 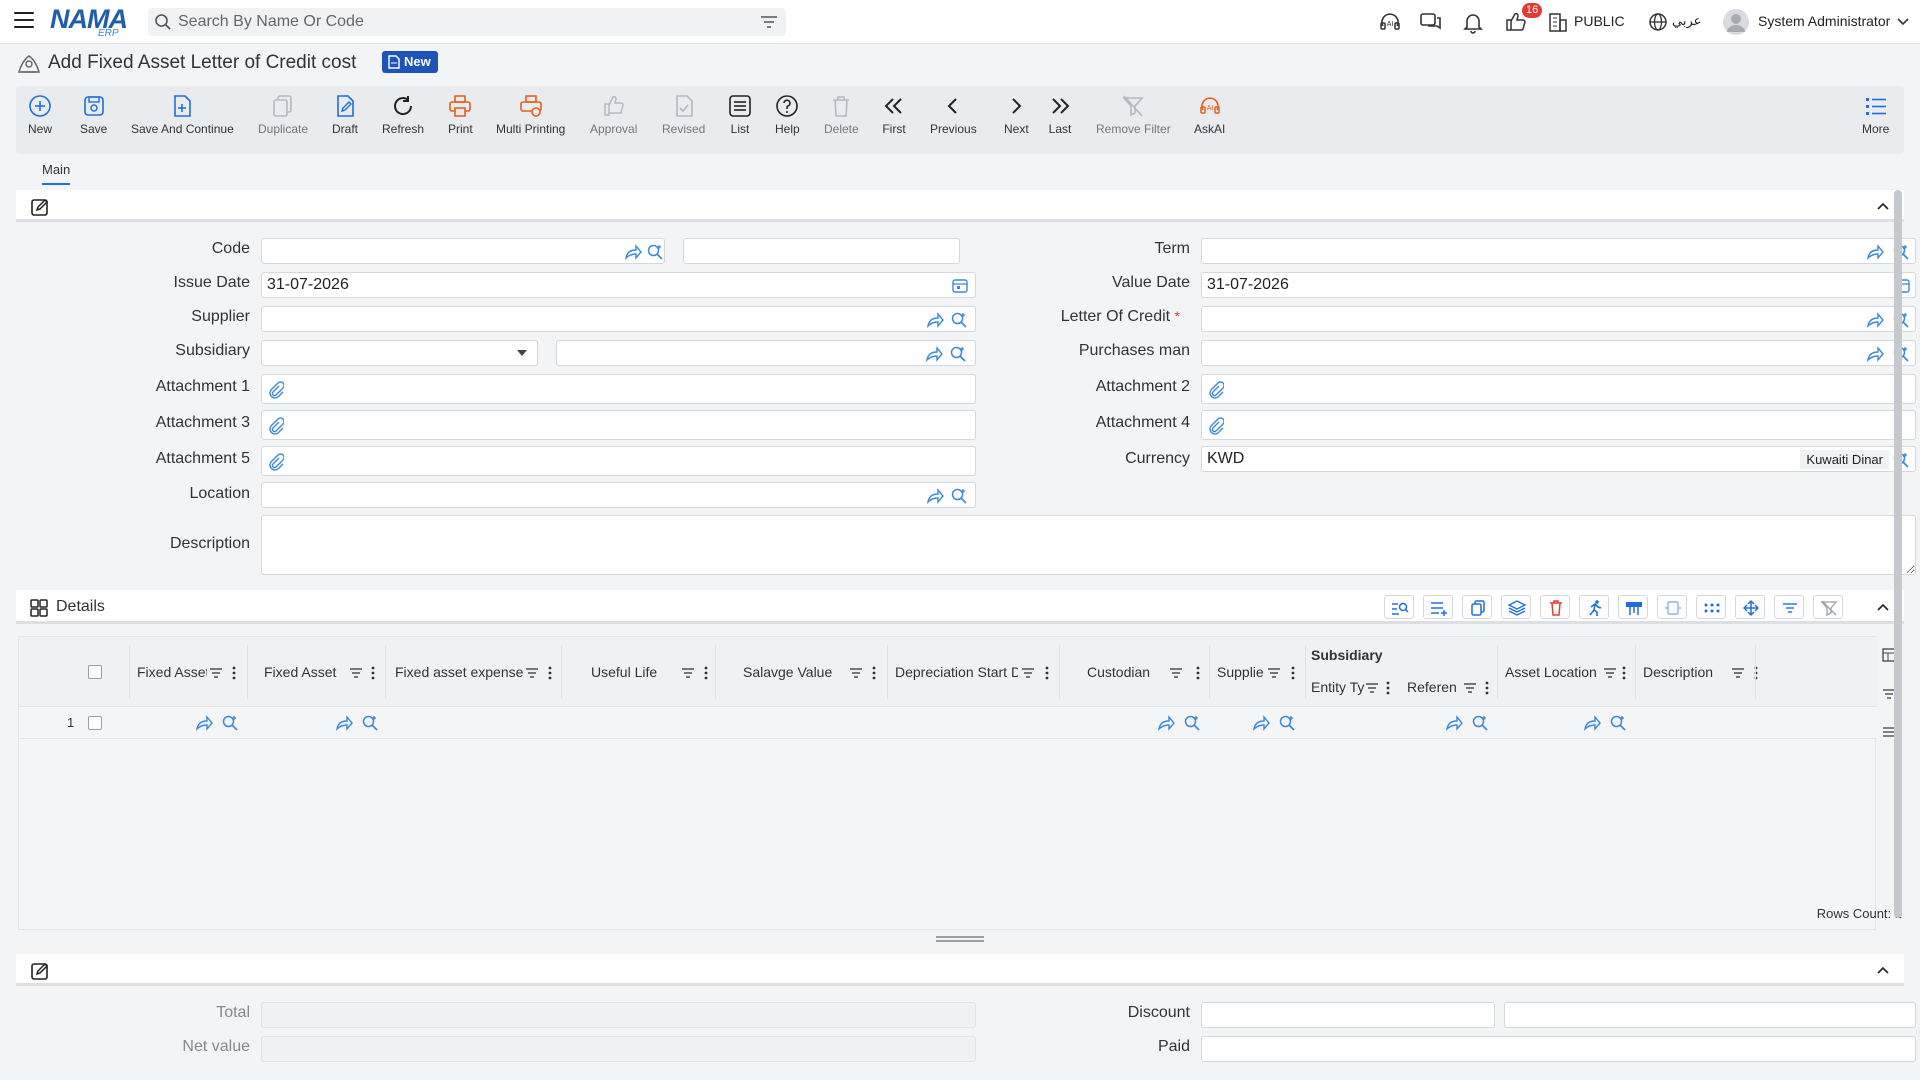 I want to click on issue-date-field: 31-07-2026, so click(x=618, y=285).